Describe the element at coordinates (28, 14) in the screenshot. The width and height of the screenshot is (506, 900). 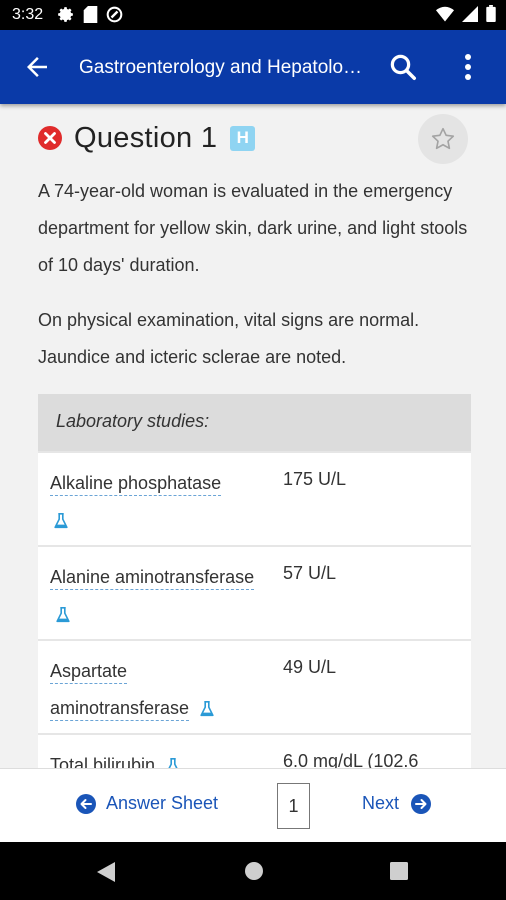
I see `status-time: 3:32` at that location.